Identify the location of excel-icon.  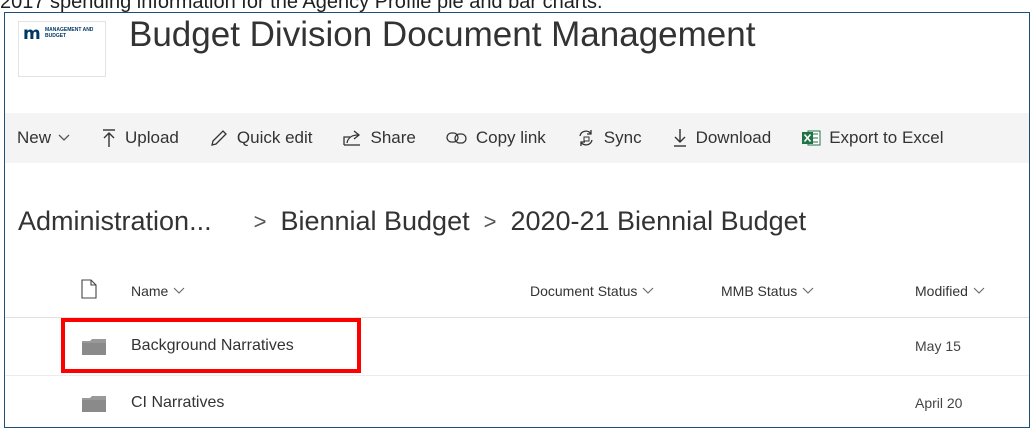
(811, 138).